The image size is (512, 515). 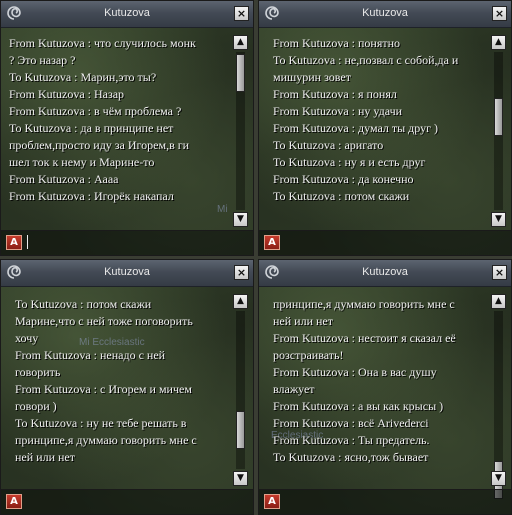 What do you see at coordinates (91, 196) in the screenshot?
I see `chat-line: From Kutuzova : Игорёк накапал` at bounding box center [91, 196].